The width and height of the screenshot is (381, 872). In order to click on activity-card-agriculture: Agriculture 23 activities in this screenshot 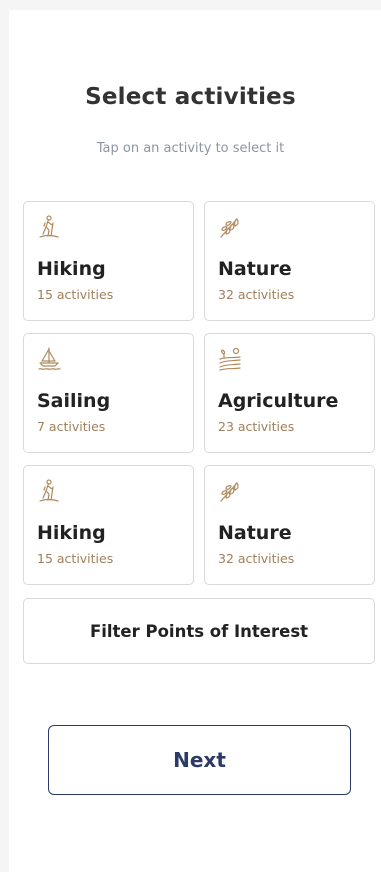, I will do `click(289, 393)`.